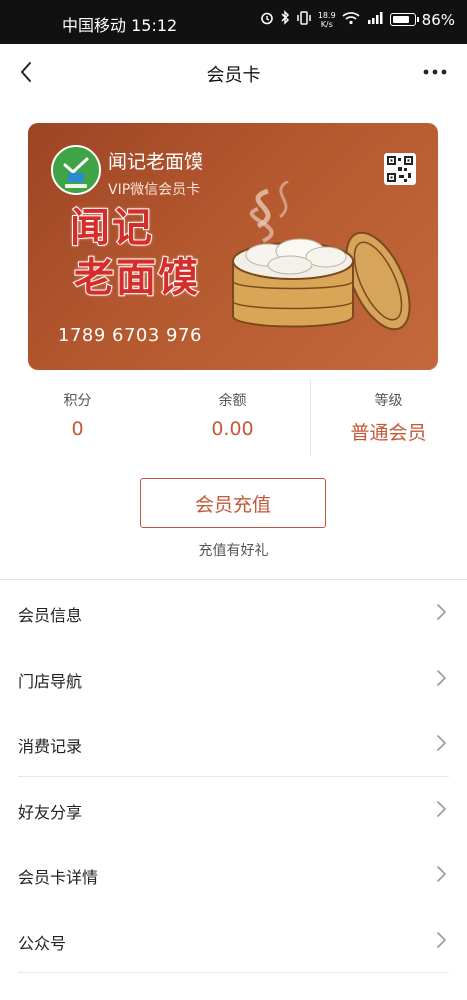 This screenshot has height=1000, width=467. Describe the element at coordinates (233, 22) in the screenshot. I see `status-bar: 中国移动 15:12 18.9 K/s 86%` at that location.